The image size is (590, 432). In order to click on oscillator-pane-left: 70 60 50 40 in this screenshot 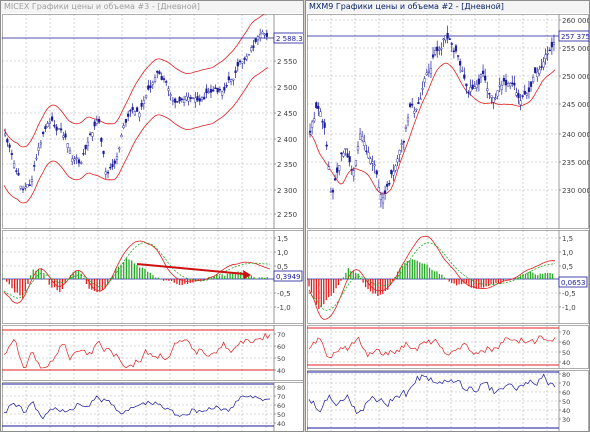, I will do `click(152, 353)`.